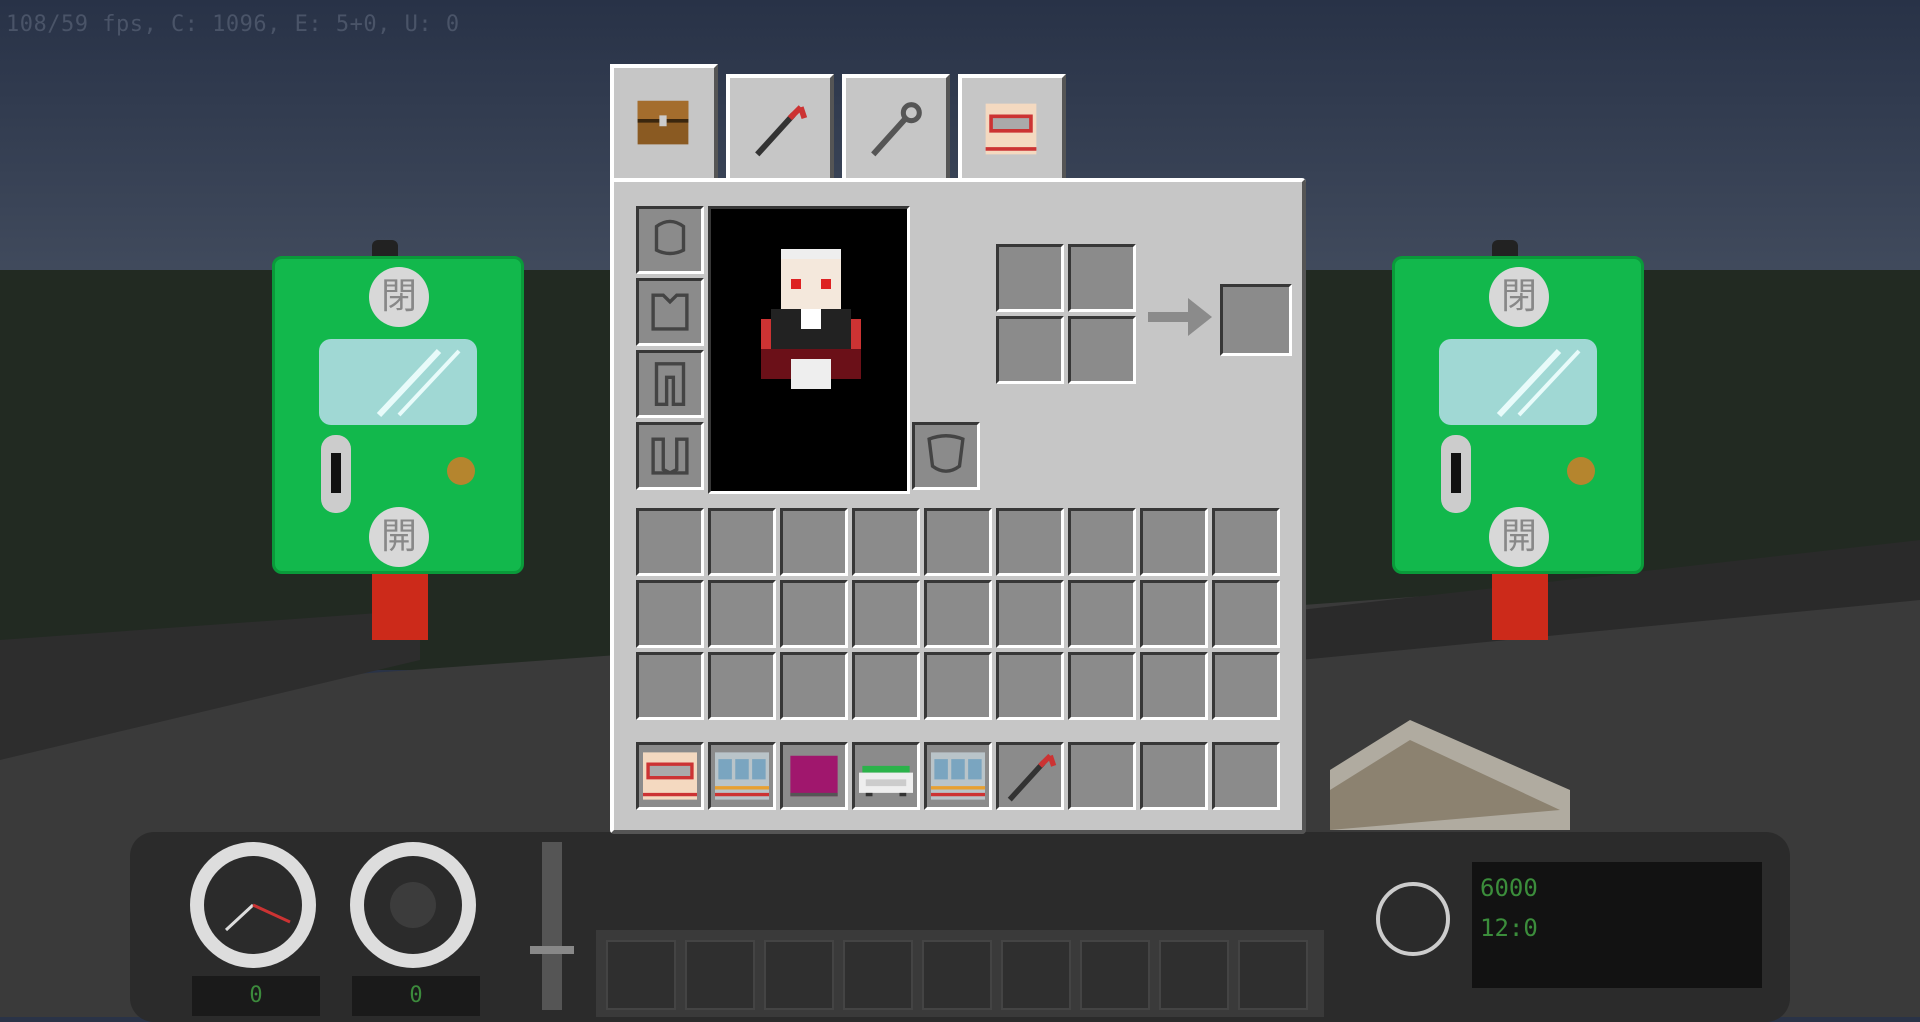  What do you see at coordinates (233, 24) in the screenshot?
I see `debug-overlay: 108/59 fps, C: 1096, E: 5+0, U: 0` at bounding box center [233, 24].